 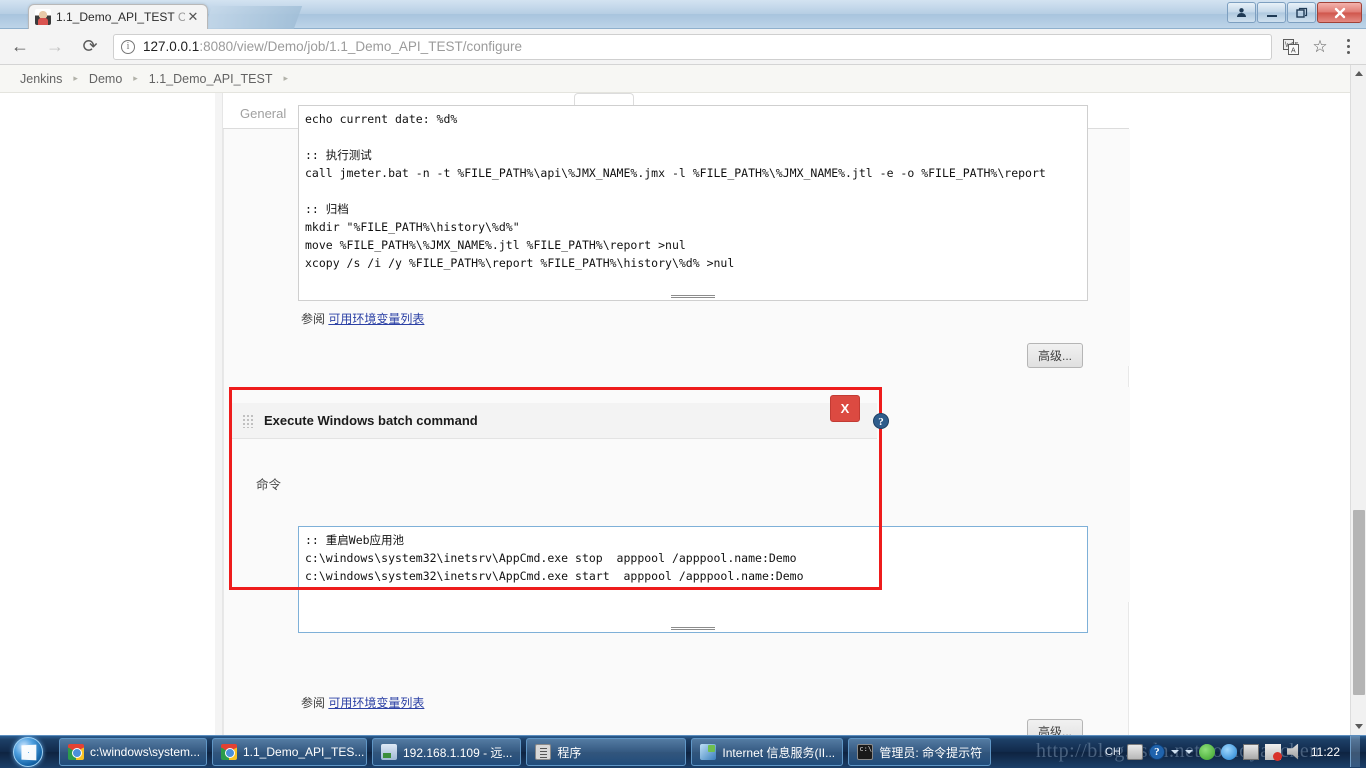 What do you see at coordinates (1113, 752) in the screenshot?
I see `ime-indicator: CH` at bounding box center [1113, 752].